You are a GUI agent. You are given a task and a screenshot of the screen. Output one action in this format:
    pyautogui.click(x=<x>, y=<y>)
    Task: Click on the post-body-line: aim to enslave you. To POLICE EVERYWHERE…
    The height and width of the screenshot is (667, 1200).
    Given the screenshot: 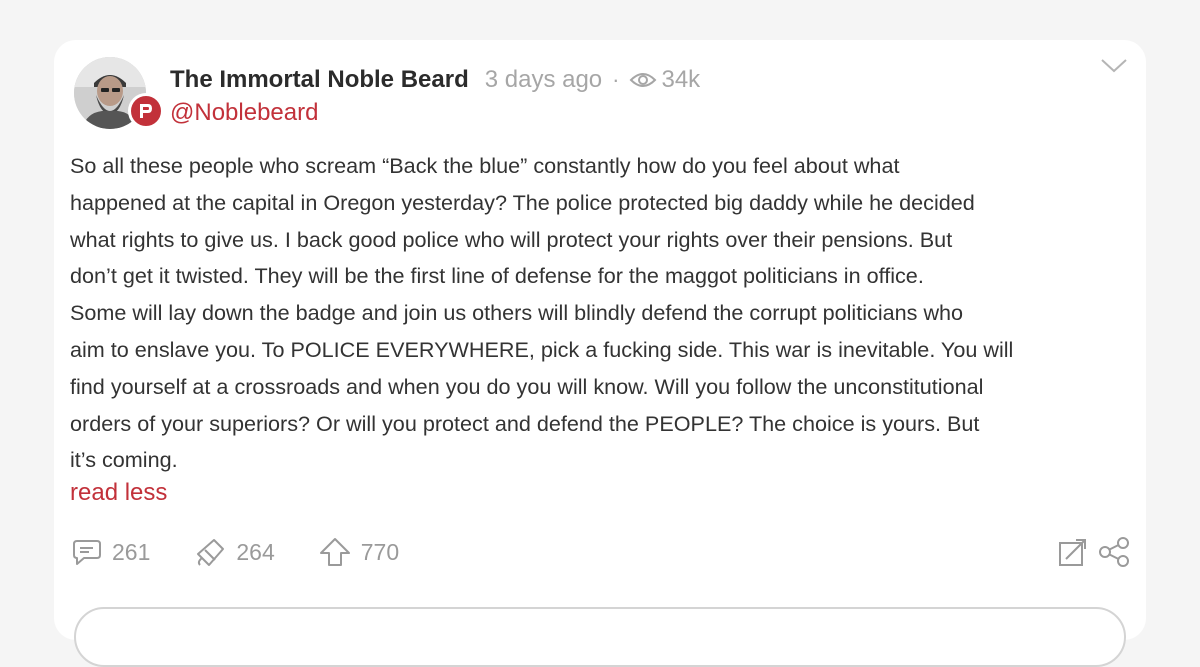 What is the action you would take?
    pyautogui.click(x=542, y=349)
    